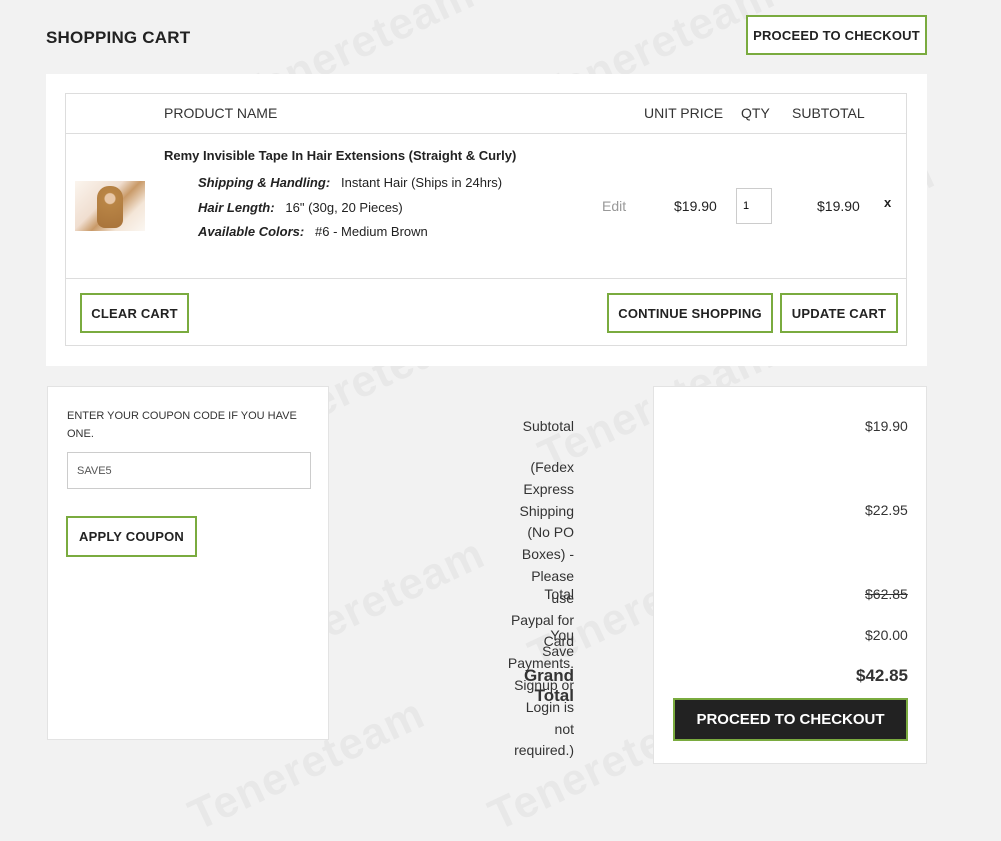 The height and width of the screenshot is (841, 1001). What do you see at coordinates (754, 206) in the screenshot?
I see `quantity-input` at bounding box center [754, 206].